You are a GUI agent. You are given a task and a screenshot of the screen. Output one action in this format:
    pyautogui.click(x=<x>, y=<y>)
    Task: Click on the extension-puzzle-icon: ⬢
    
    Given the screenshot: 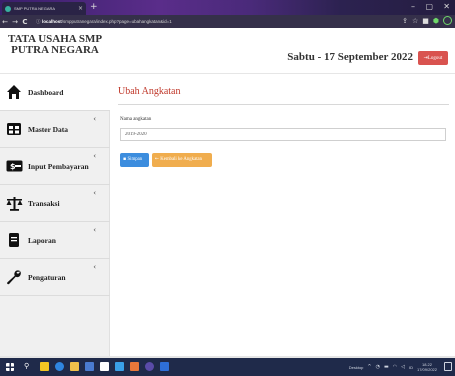 What is the action you would take?
    pyautogui.click(x=436, y=21)
    